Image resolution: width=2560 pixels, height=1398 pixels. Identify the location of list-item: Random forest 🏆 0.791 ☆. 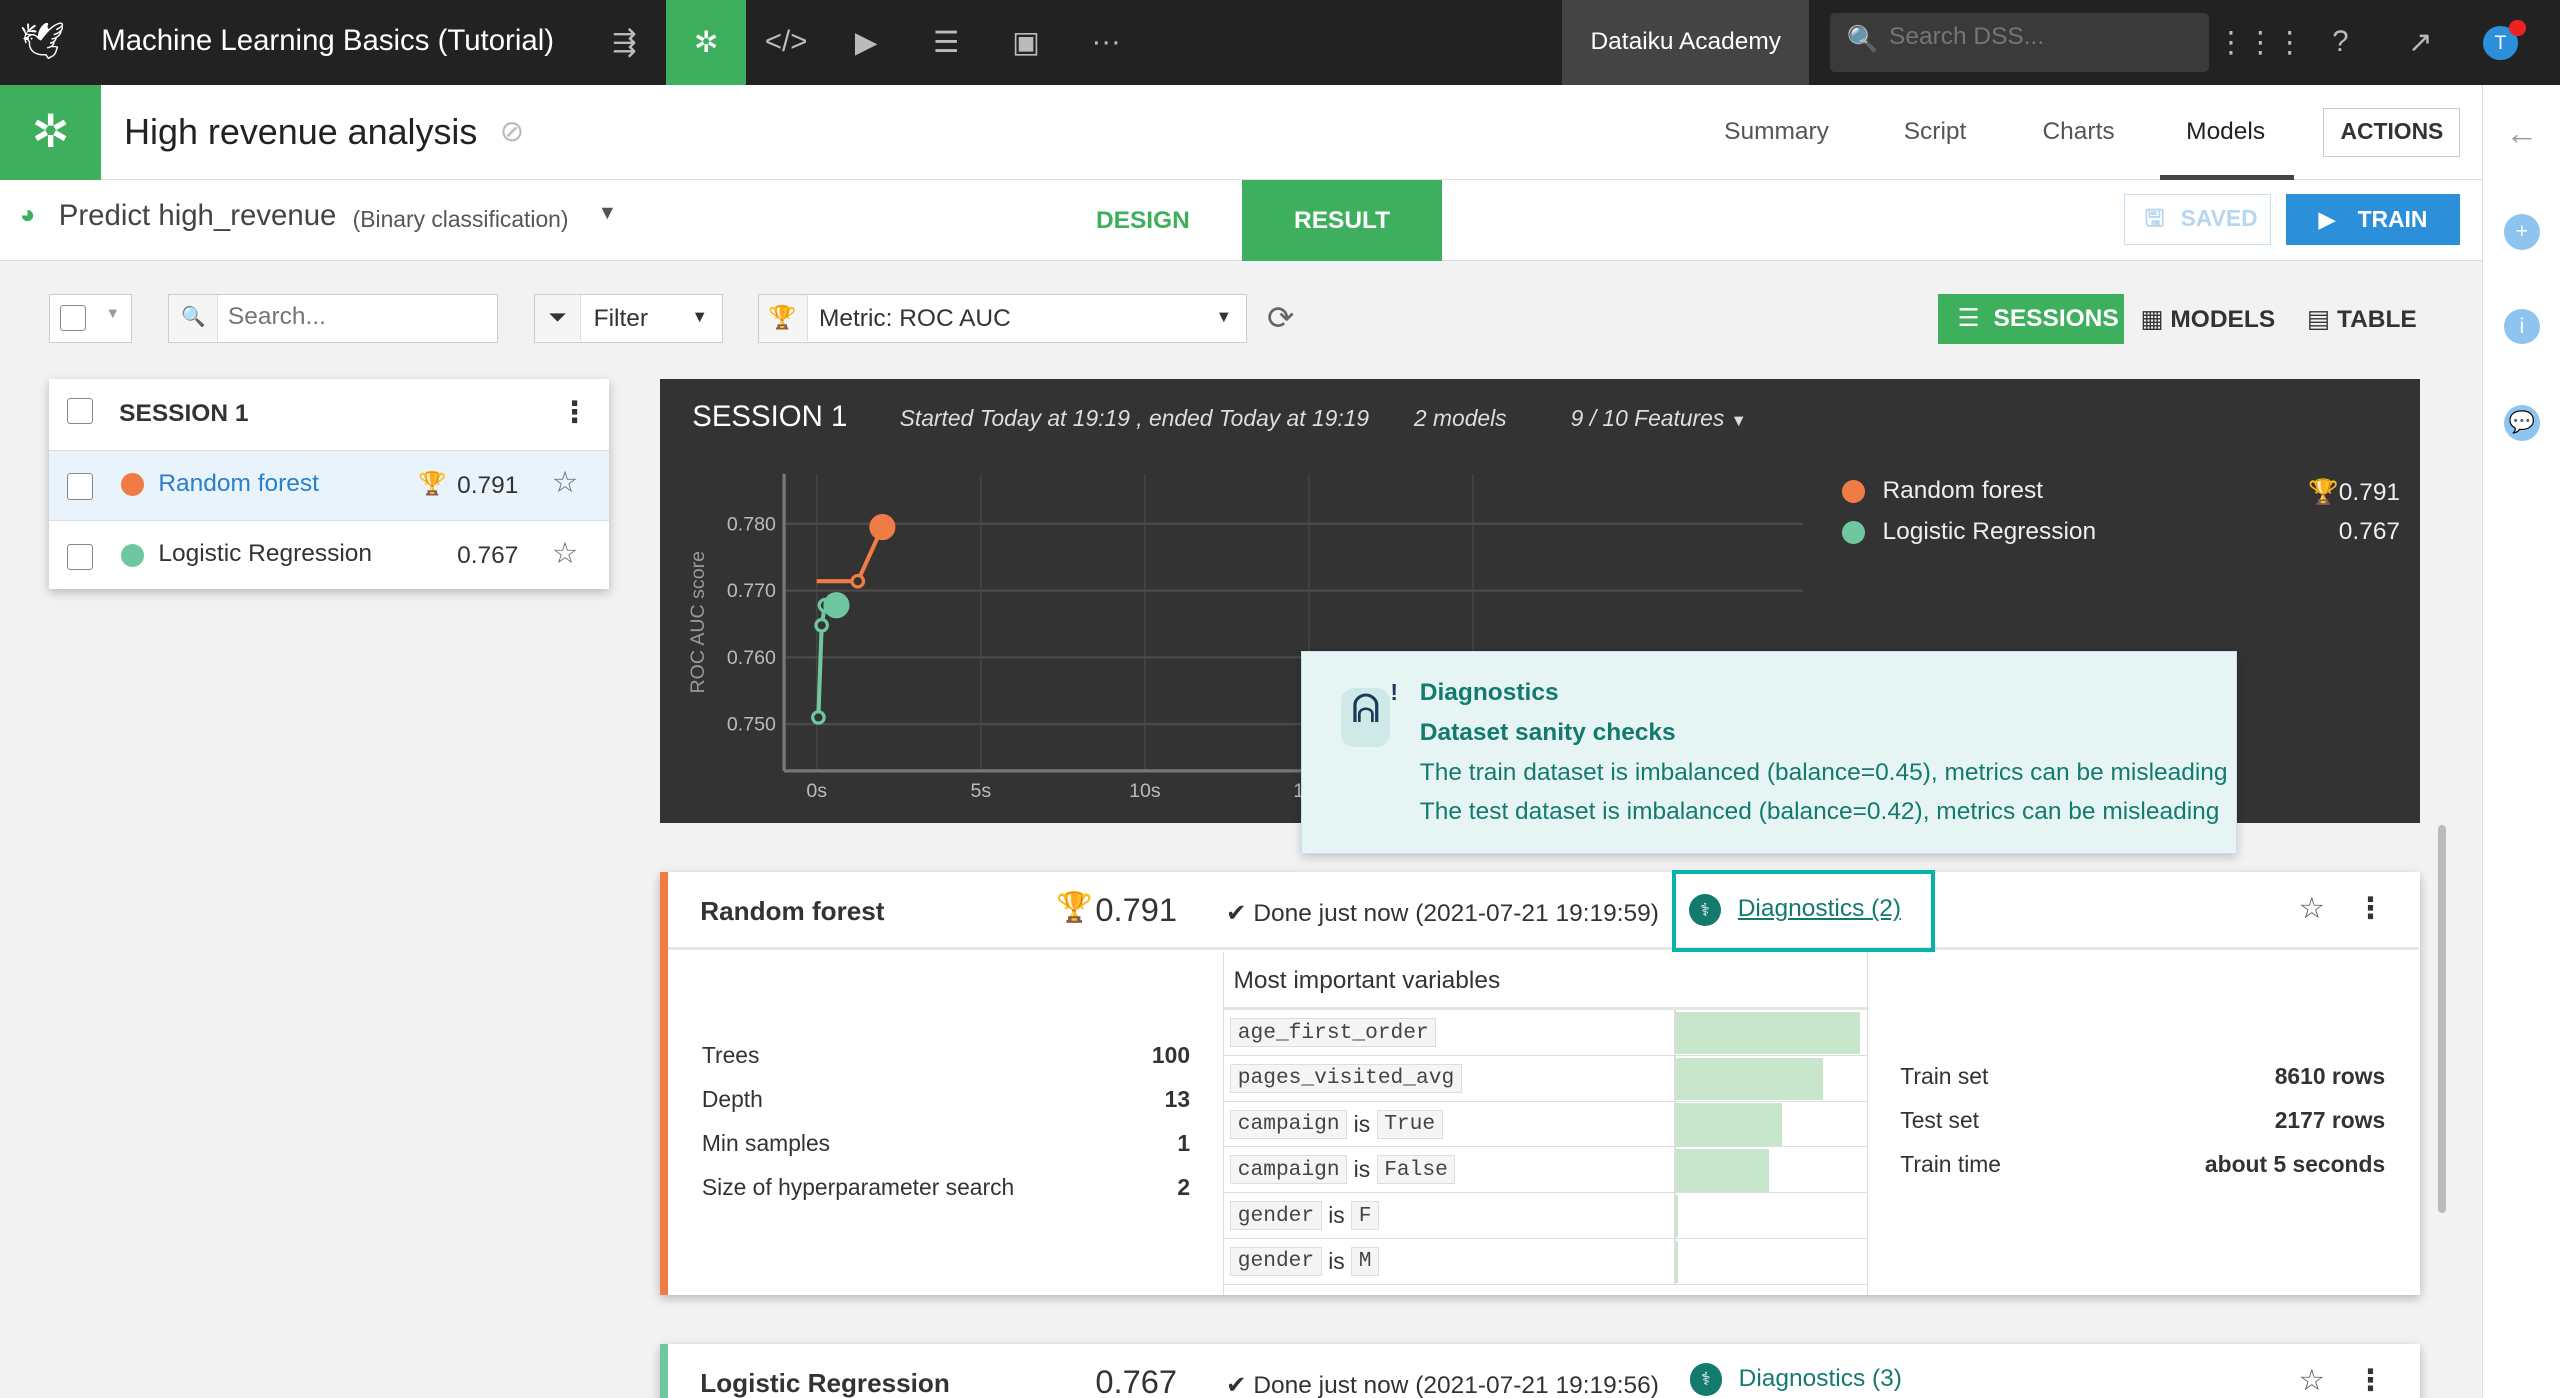
(328, 485).